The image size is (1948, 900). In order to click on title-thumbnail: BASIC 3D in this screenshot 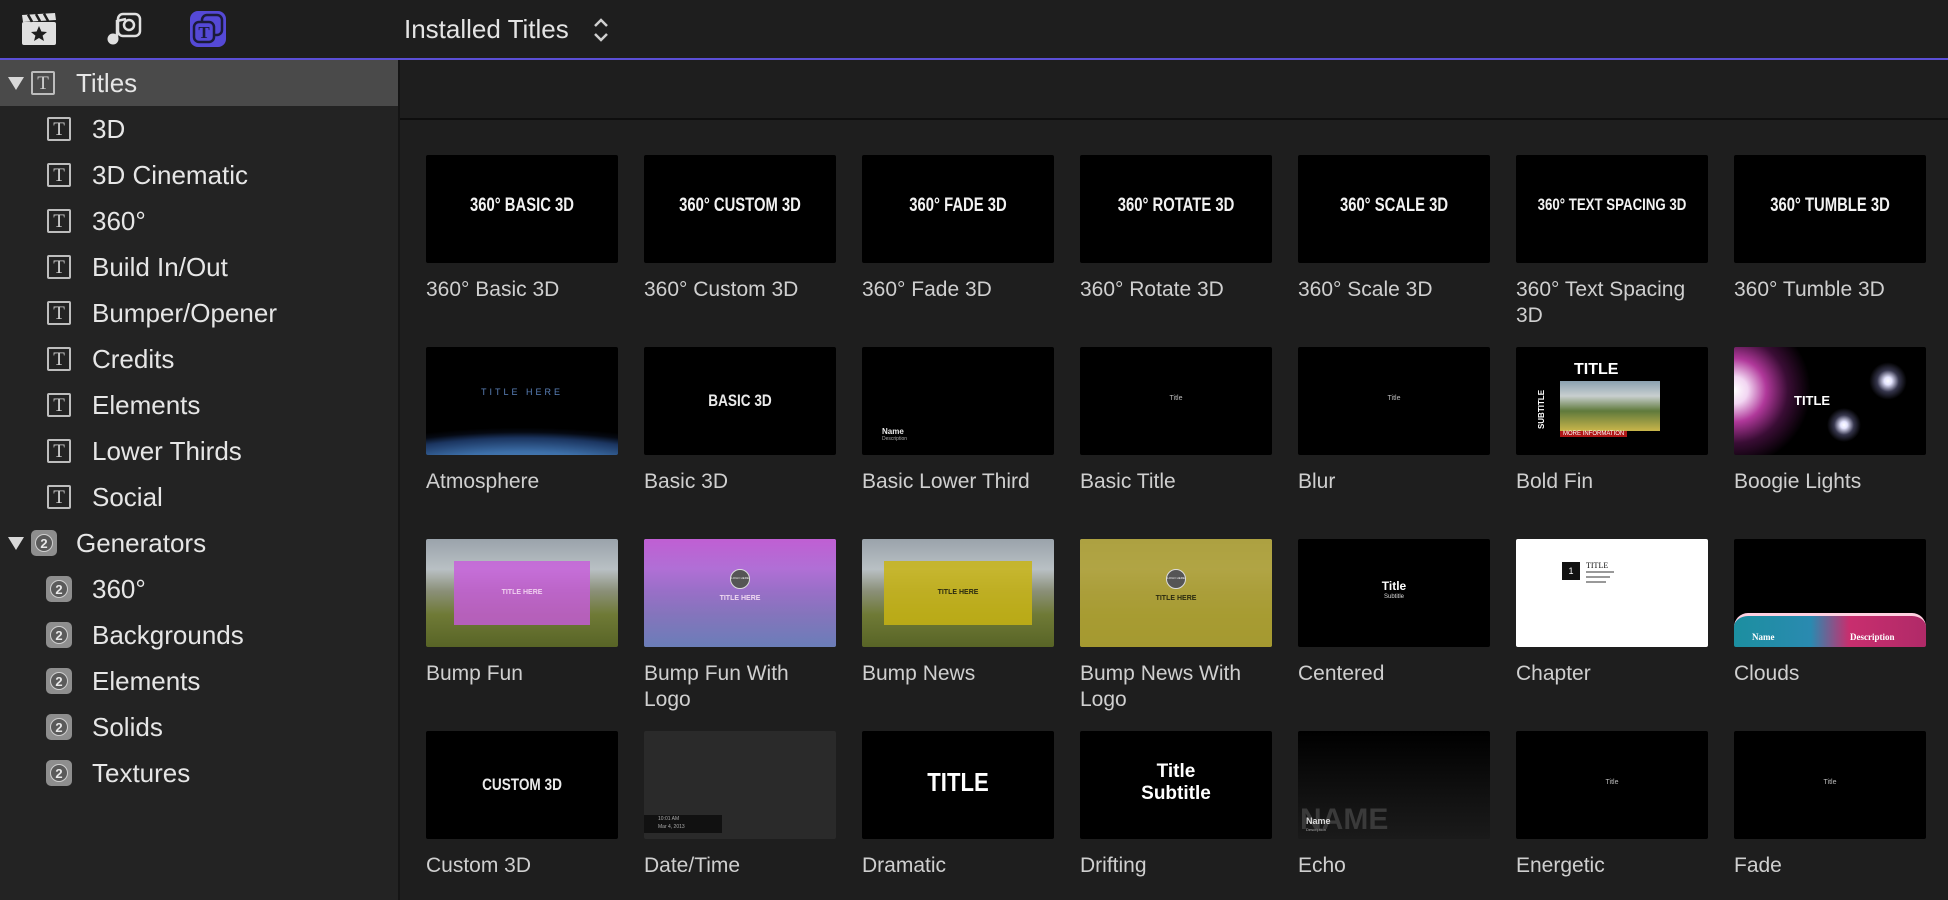, I will do `click(740, 401)`.